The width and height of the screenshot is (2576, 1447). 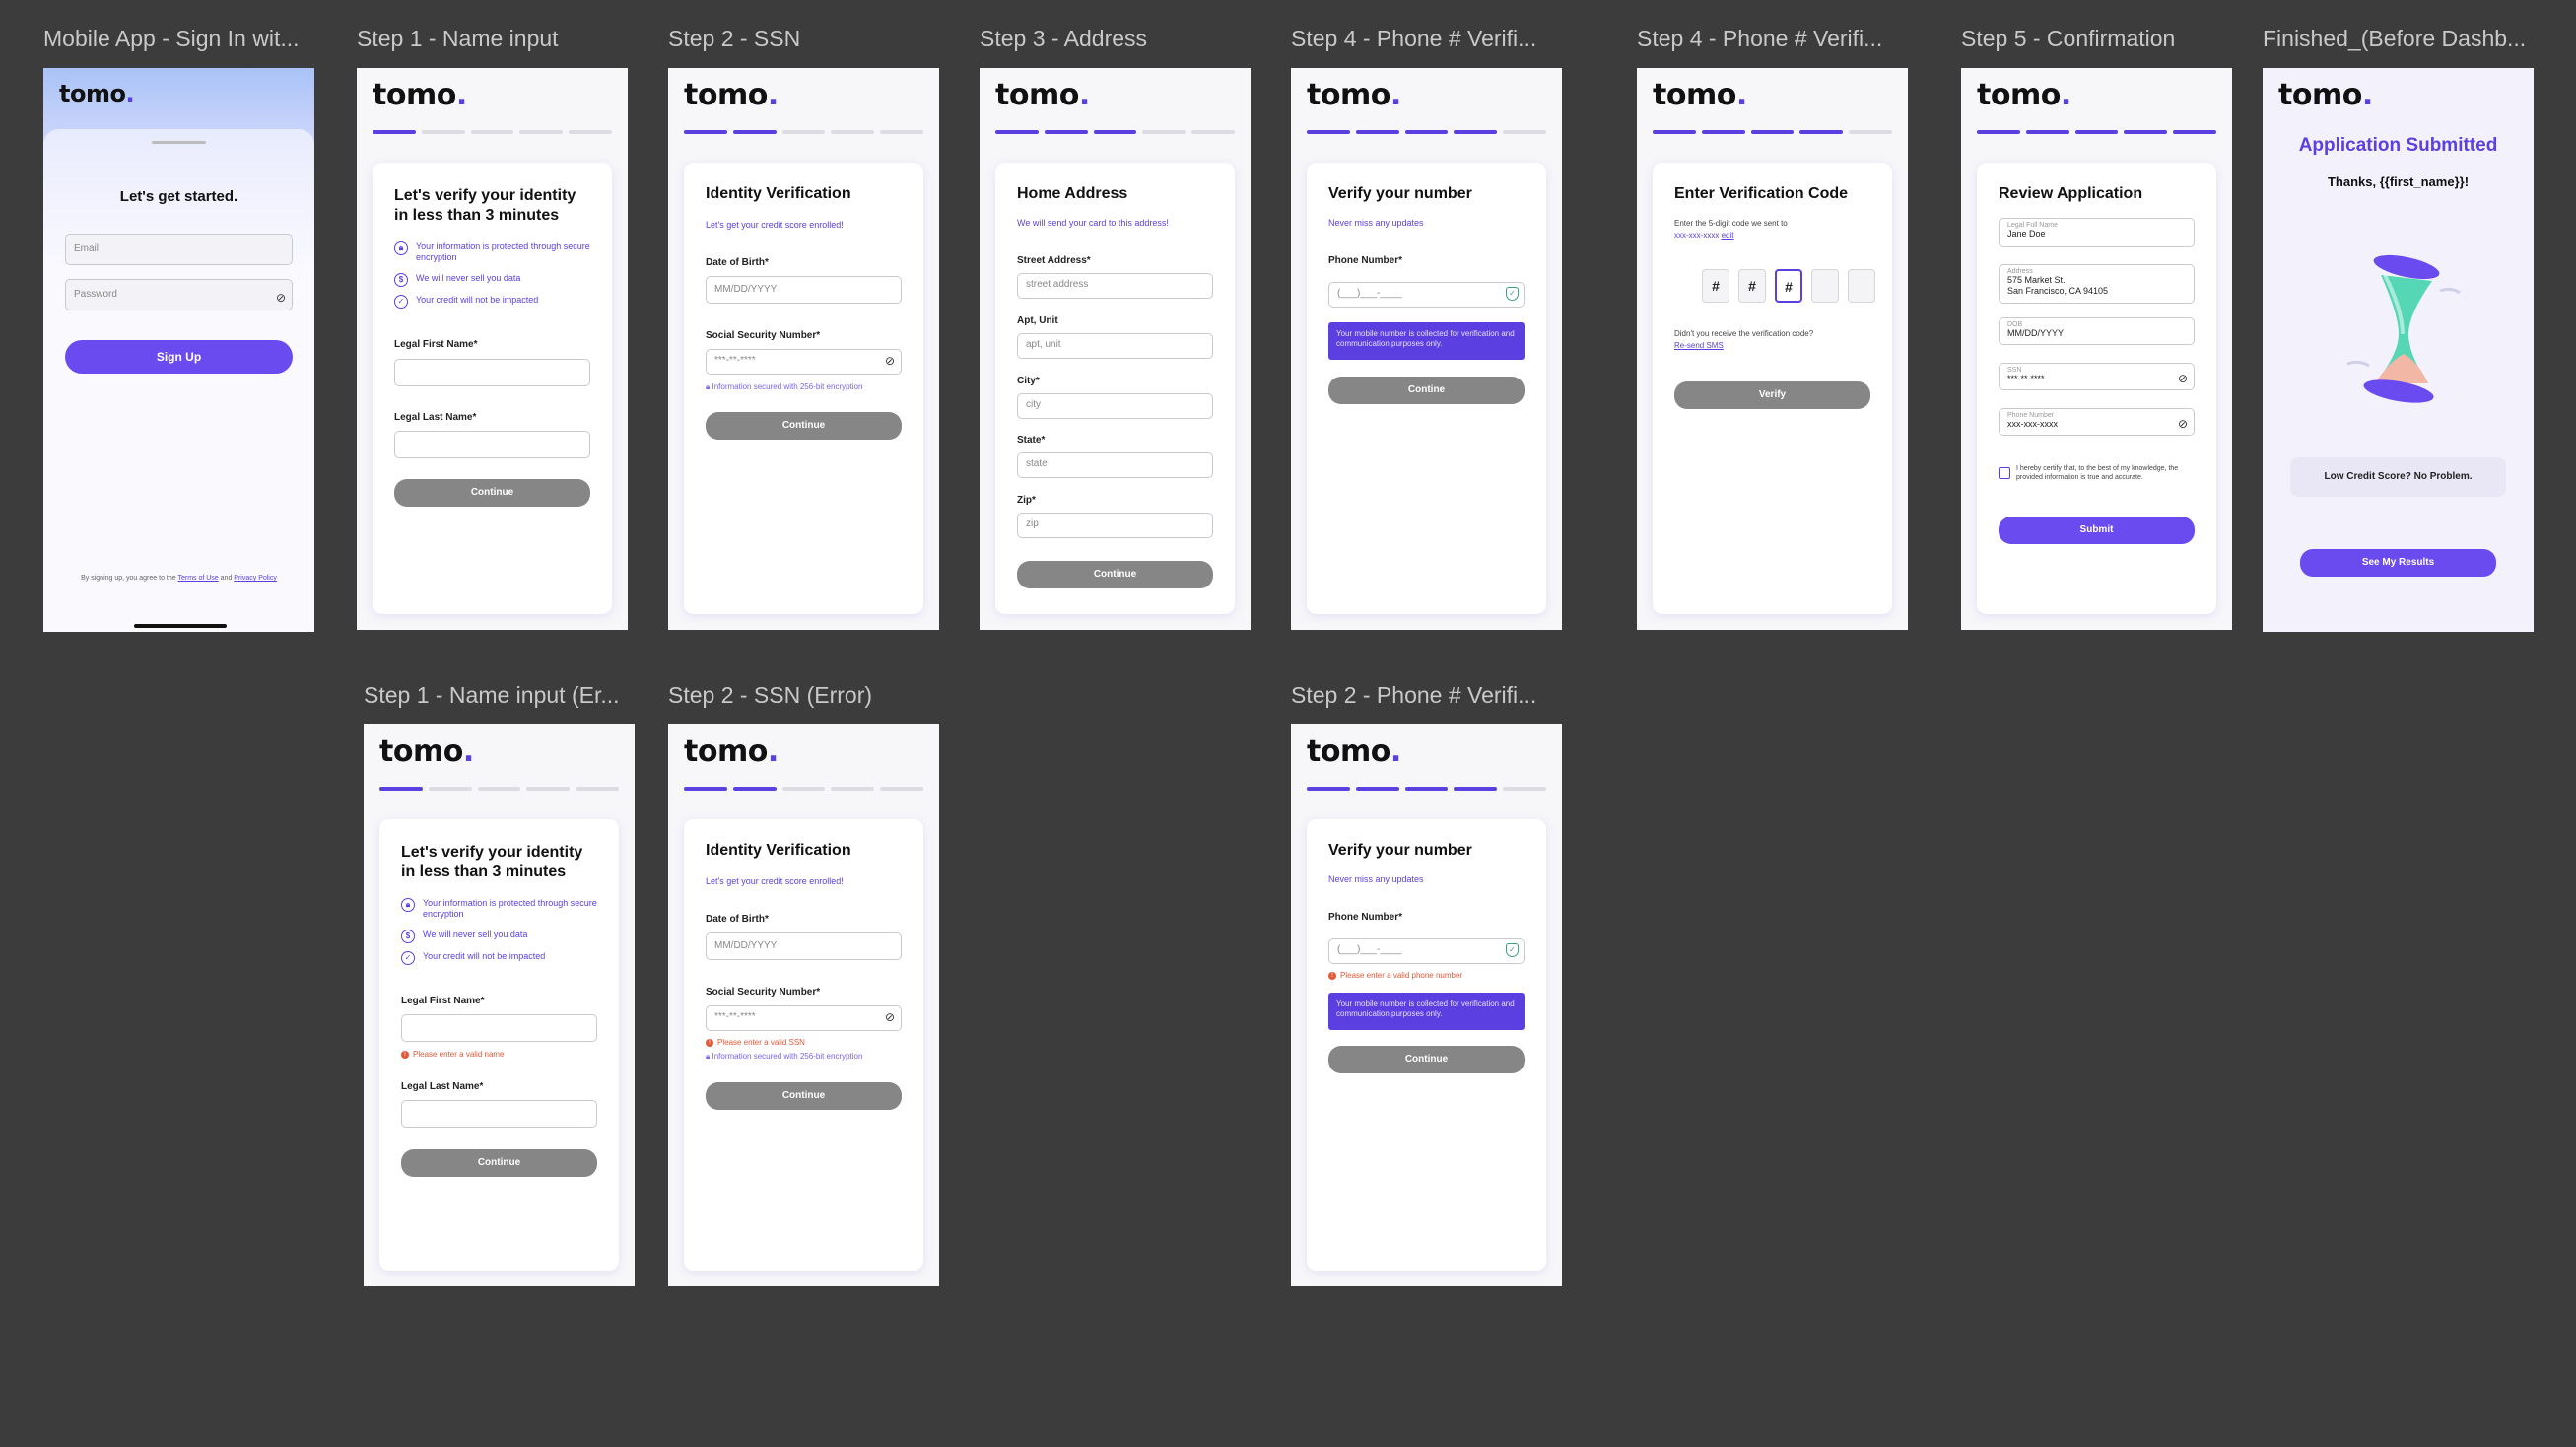 I want to click on field-label: Address, so click(x=2020, y=271).